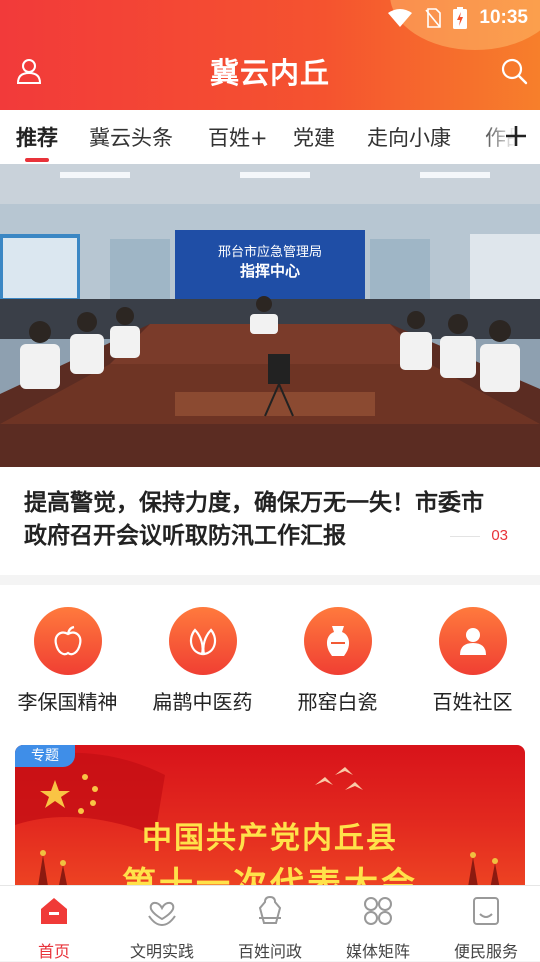  What do you see at coordinates (270, 928) in the screenshot?
I see `nav-public-inquiry: 百姓问政` at bounding box center [270, 928].